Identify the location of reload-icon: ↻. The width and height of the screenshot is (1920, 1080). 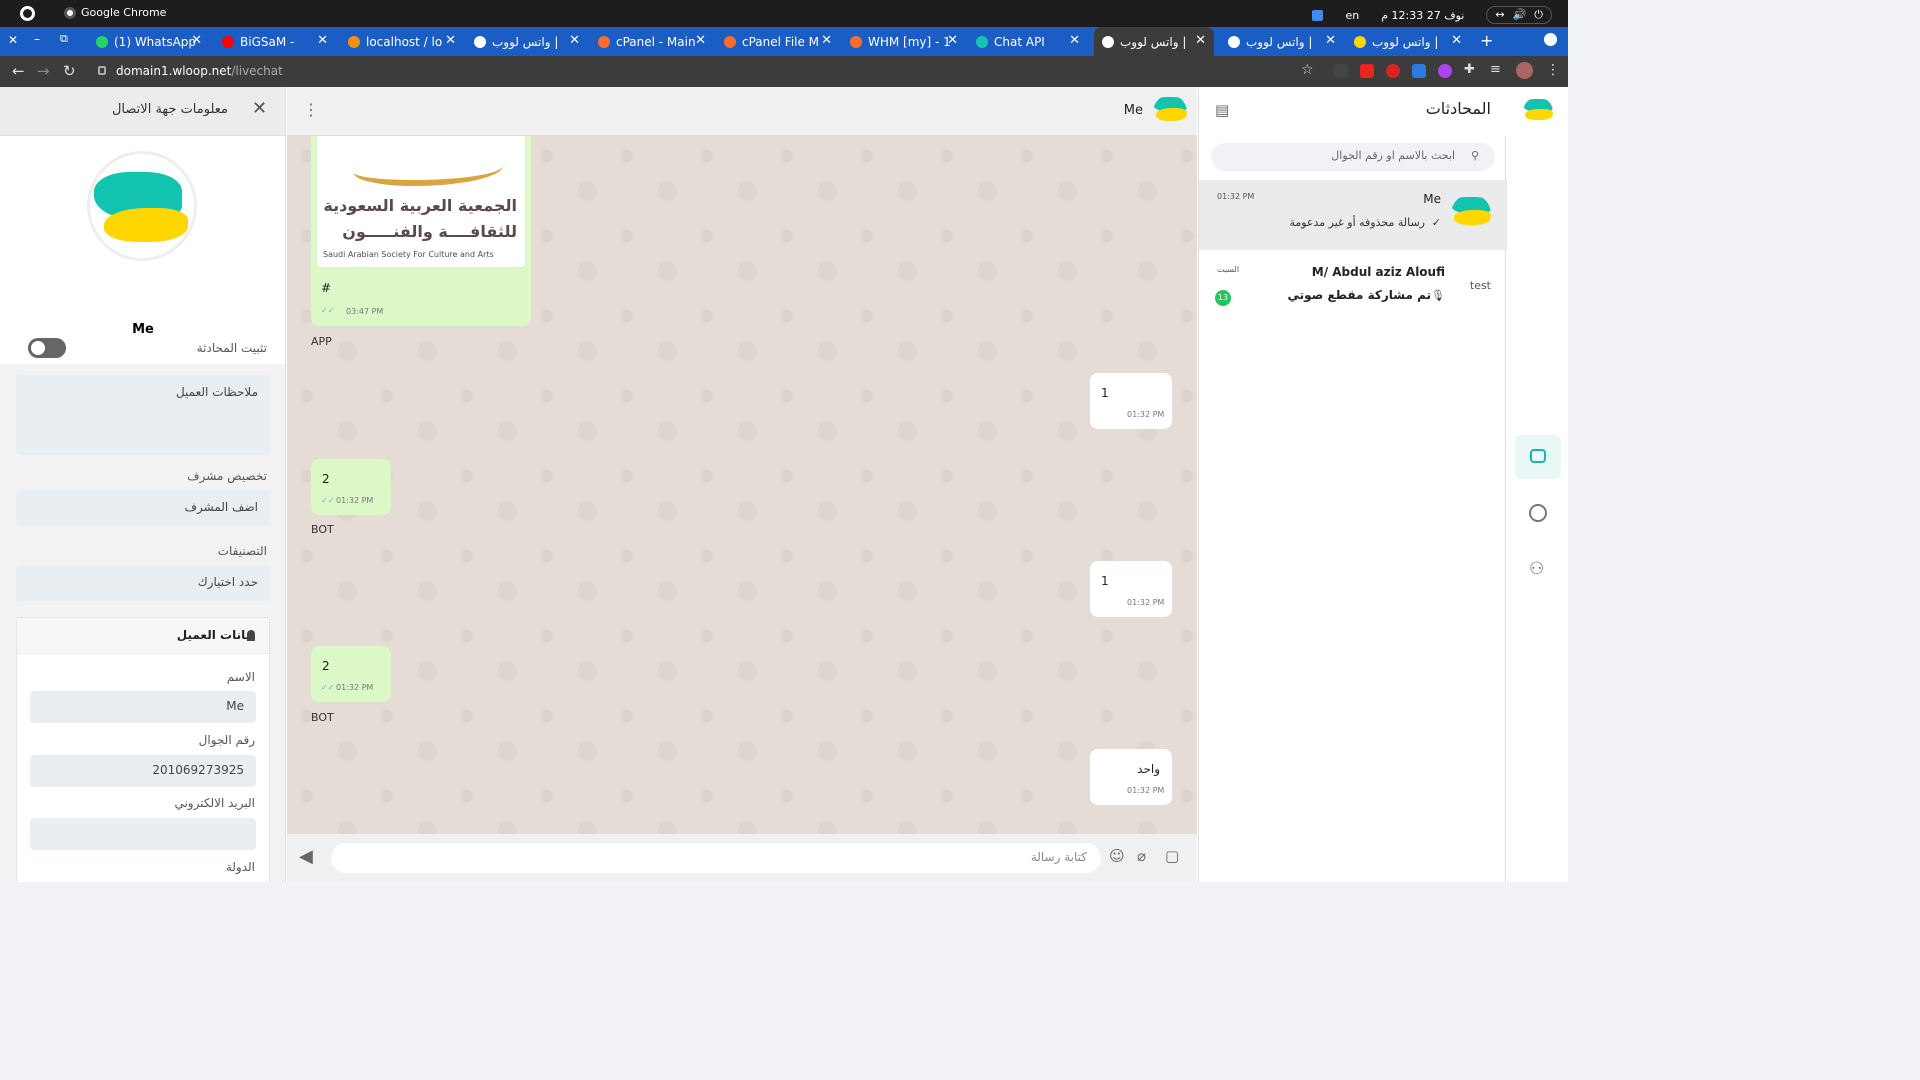
(69, 71).